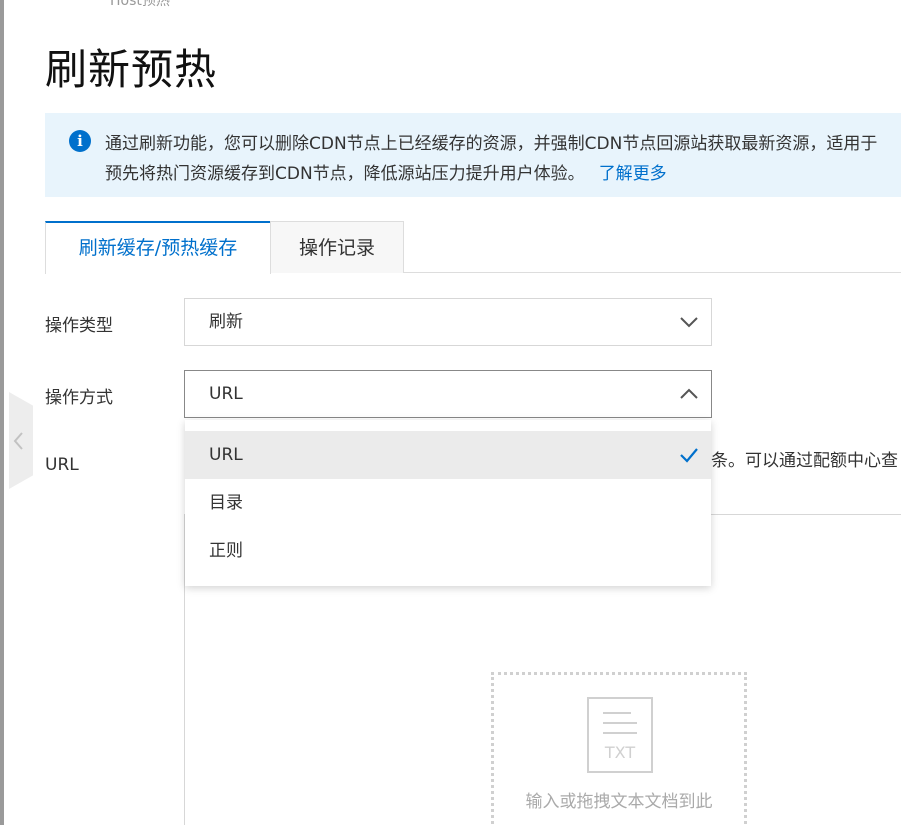 The height and width of the screenshot is (825, 901). What do you see at coordinates (804, 461) in the screenshot?
I see `quota-hint: 条。可以通过配额中心查` at bounding box center [804, 461].